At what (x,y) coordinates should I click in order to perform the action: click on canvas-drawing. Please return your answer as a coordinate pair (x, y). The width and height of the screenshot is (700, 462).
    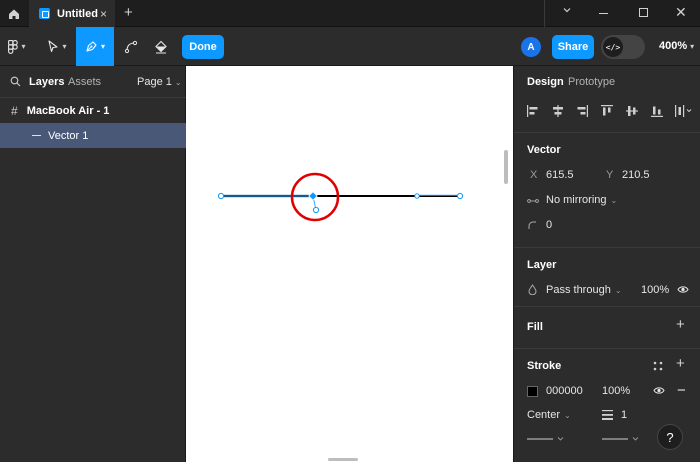
    Looking at the image, I should click on (340, 197).